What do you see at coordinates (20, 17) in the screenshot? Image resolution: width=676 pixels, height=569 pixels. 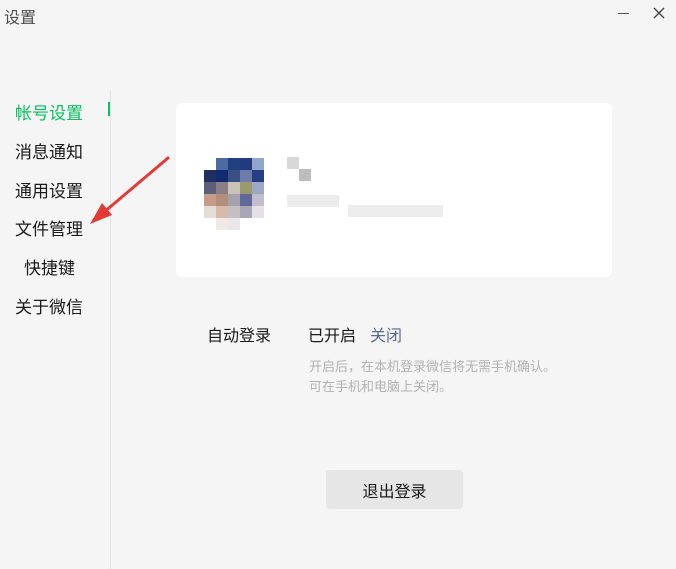 I see `window-title: 设置` at bounding box center [20, 17].